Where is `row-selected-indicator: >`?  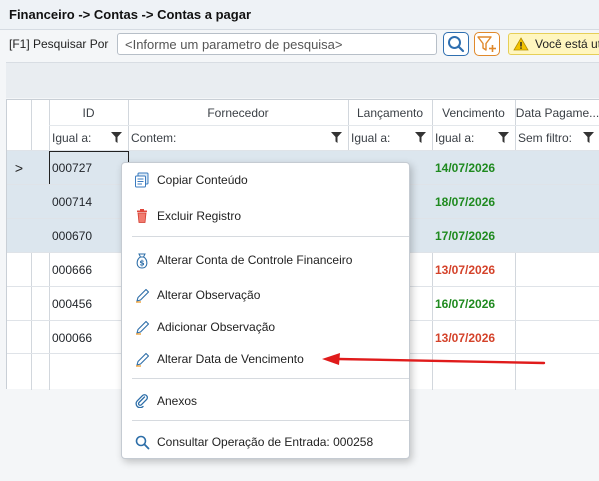
row-selected-indicator: > is located at coordinates (19, 168).